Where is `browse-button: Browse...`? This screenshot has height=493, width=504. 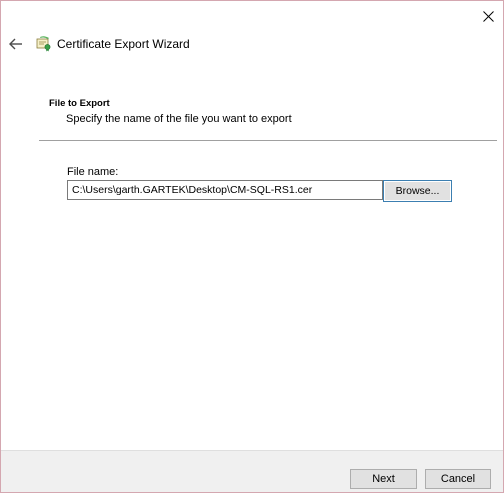
browse-button: Browse... is located at coordinates (417, 191).